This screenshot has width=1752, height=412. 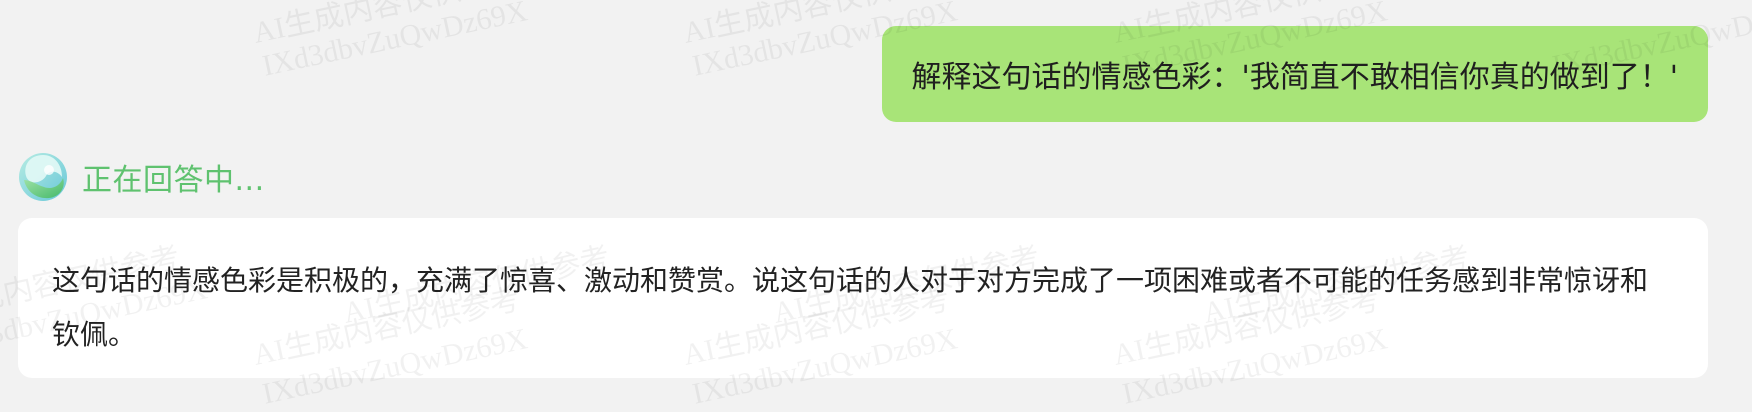 I want to click on user-message-text: 解释这句话的情感色彩：'我简直不敢相信你真的做到了！', so click(x=1295, y=77).